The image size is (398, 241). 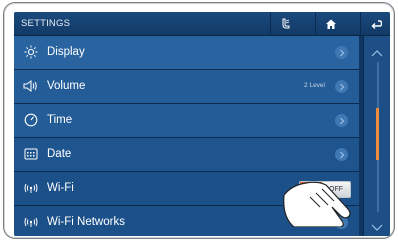 What do you see at coordinates (31, 120) in the screenshot?
I see `clock-icon` at bounding box center [31, 120].